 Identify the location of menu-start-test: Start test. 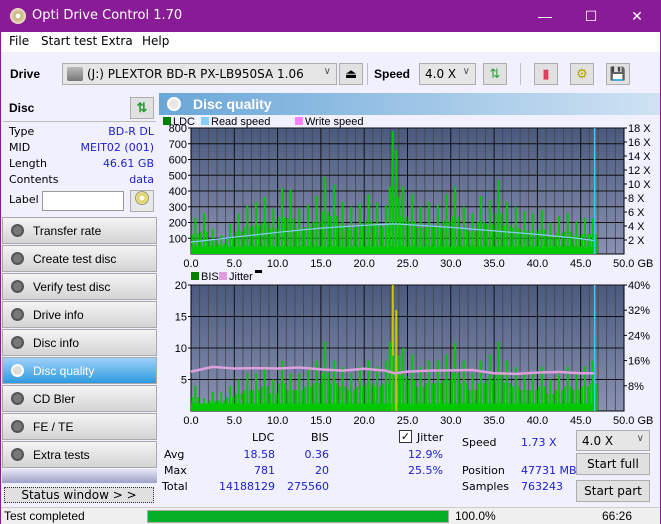
(69, 41).